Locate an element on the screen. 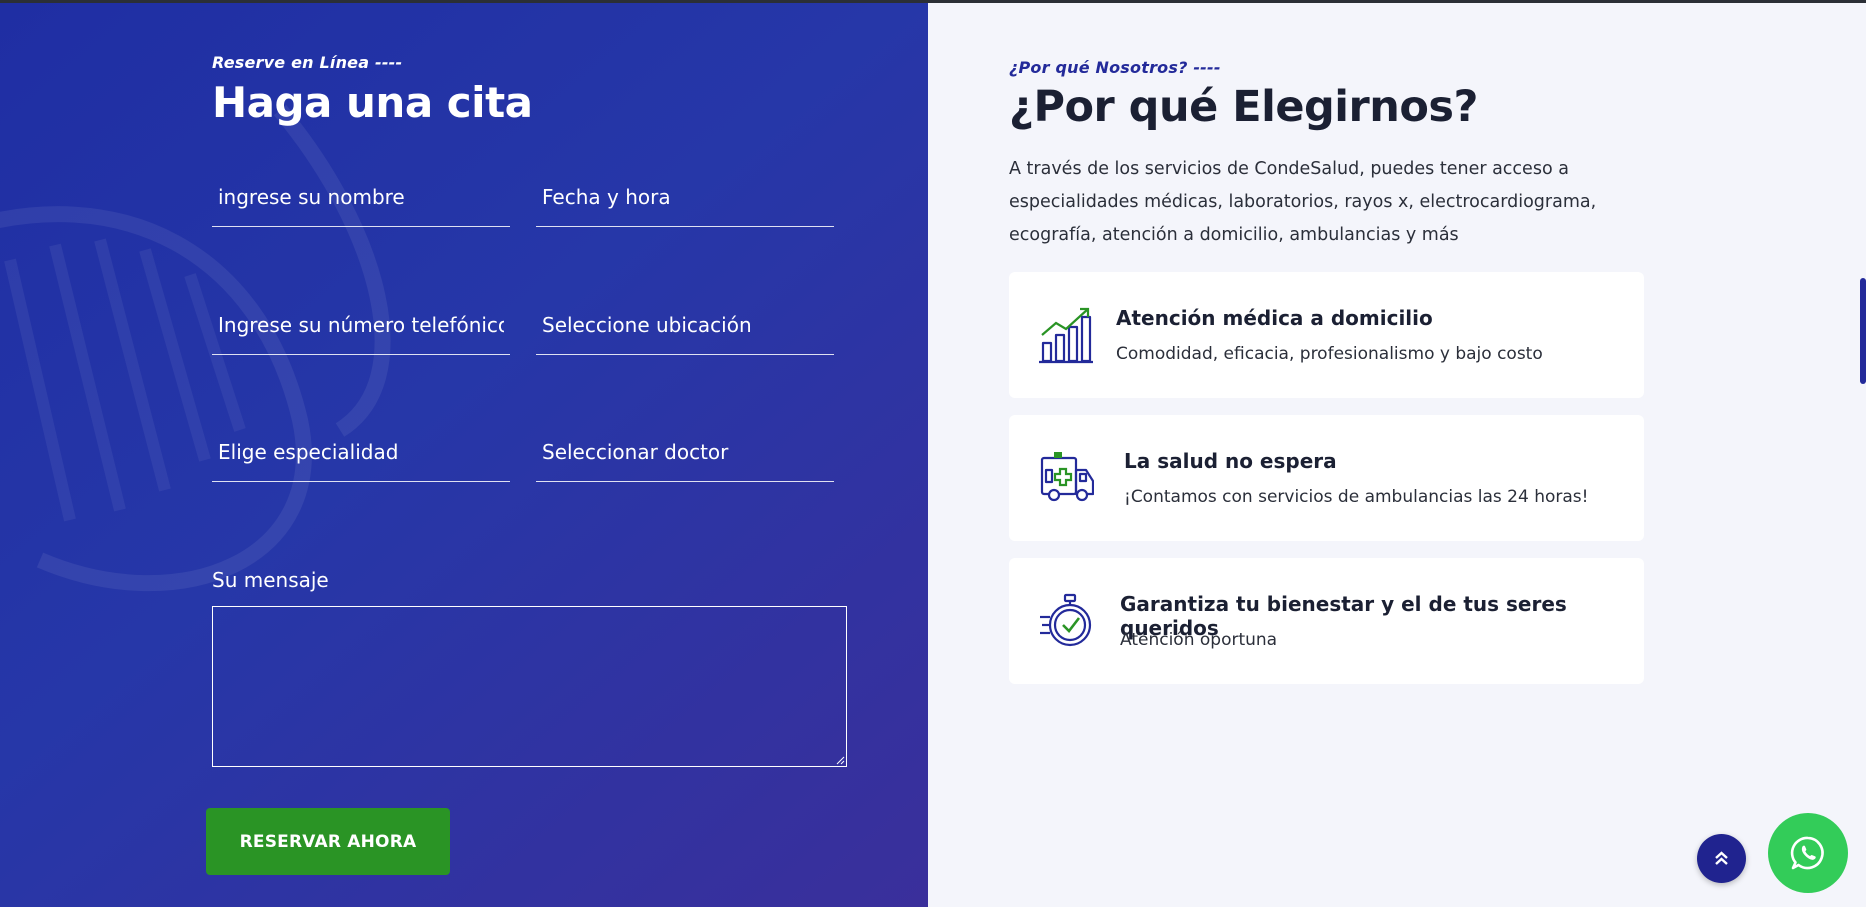  phone-field is located at coordinates (361, 325).